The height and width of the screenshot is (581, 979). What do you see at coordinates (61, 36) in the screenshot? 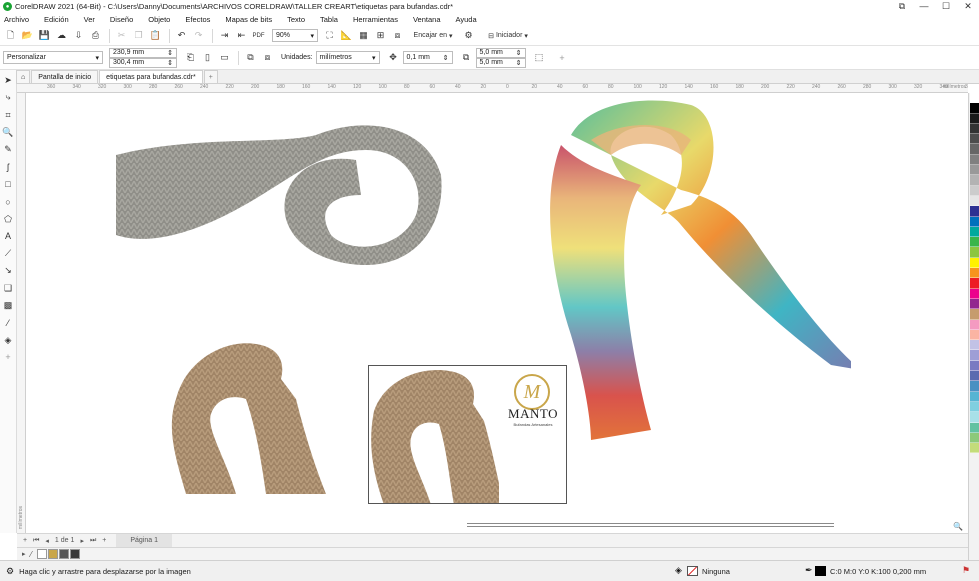
I see `cloud-upload-icon: ☁` at bounding box center [61, 36].